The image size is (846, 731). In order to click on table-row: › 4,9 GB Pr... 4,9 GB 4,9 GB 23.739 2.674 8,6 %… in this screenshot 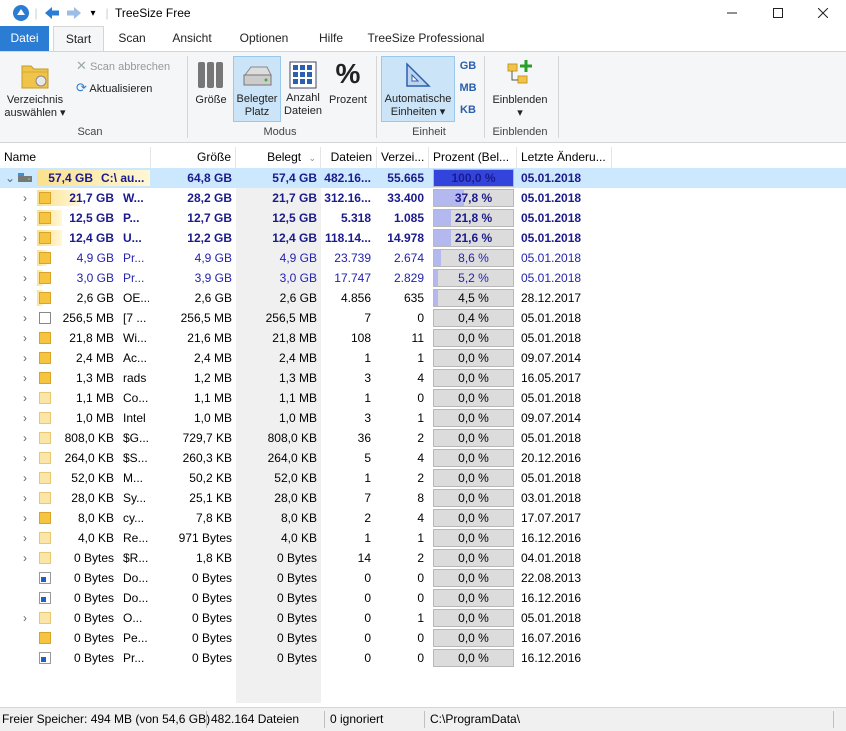, I will do `click(423, 258)`.